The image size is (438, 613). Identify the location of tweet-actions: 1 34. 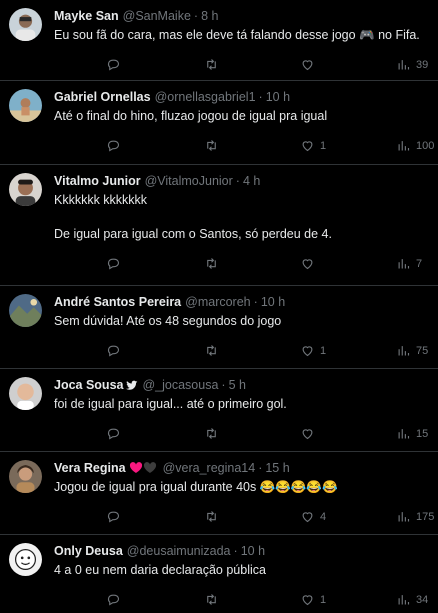
(242, 600).